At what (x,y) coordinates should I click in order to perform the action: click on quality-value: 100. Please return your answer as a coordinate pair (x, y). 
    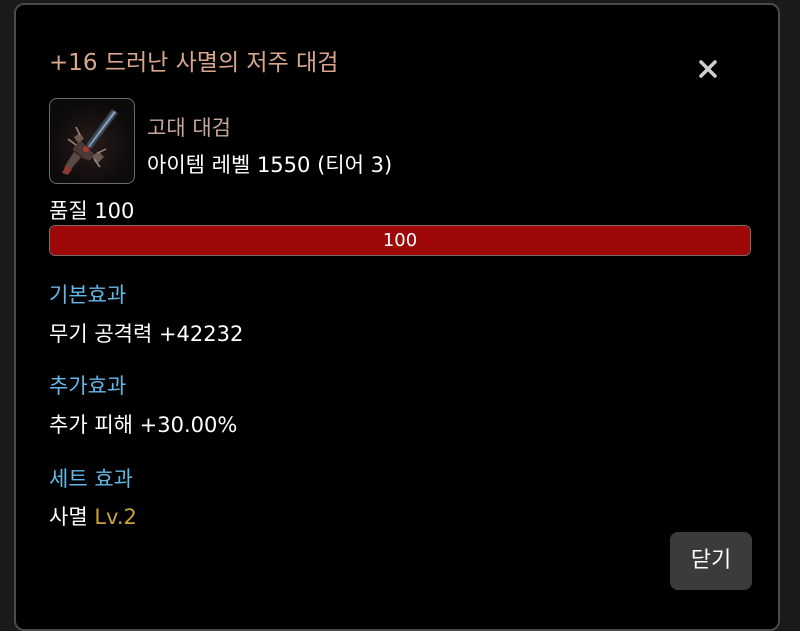
    Looking at the image, I should click on (400, 240).